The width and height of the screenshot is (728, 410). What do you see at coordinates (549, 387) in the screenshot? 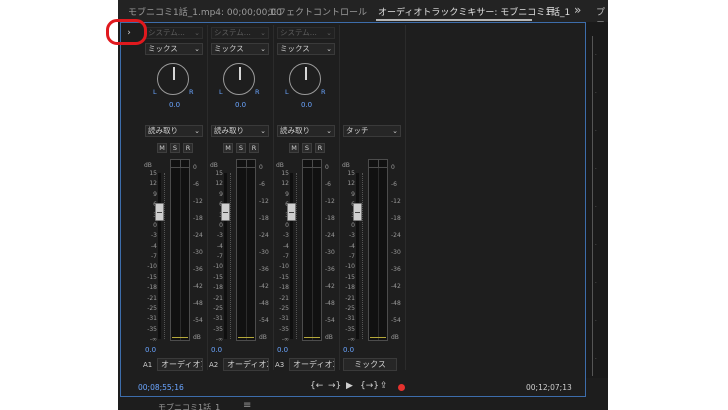
I see `duration-timecode: 00;12;07;13` at bounding box center [549, 387].